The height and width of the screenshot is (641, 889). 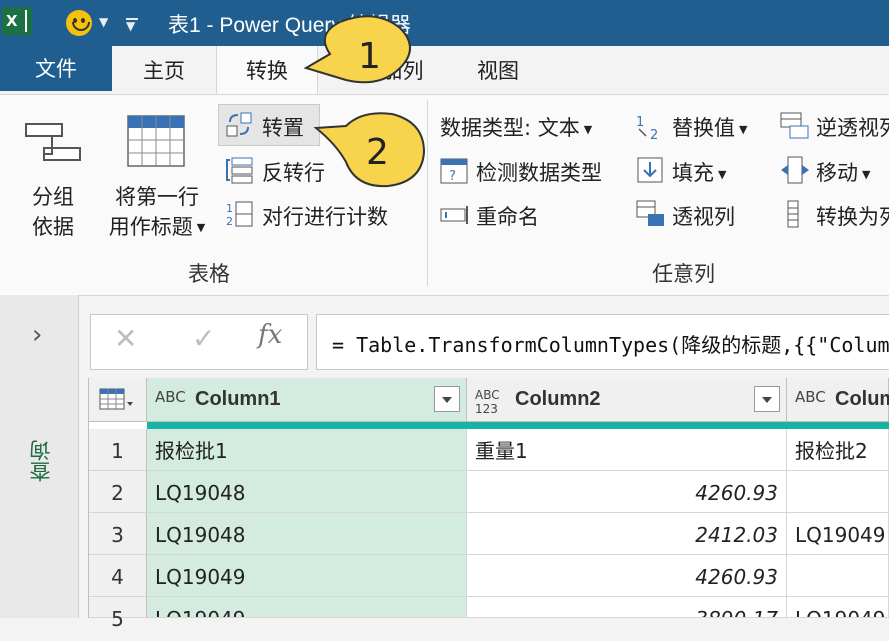 What do you see at coordinates (118, 492) in the screenshot?
I see `row-number: 2` at bounding box center [118, 492].